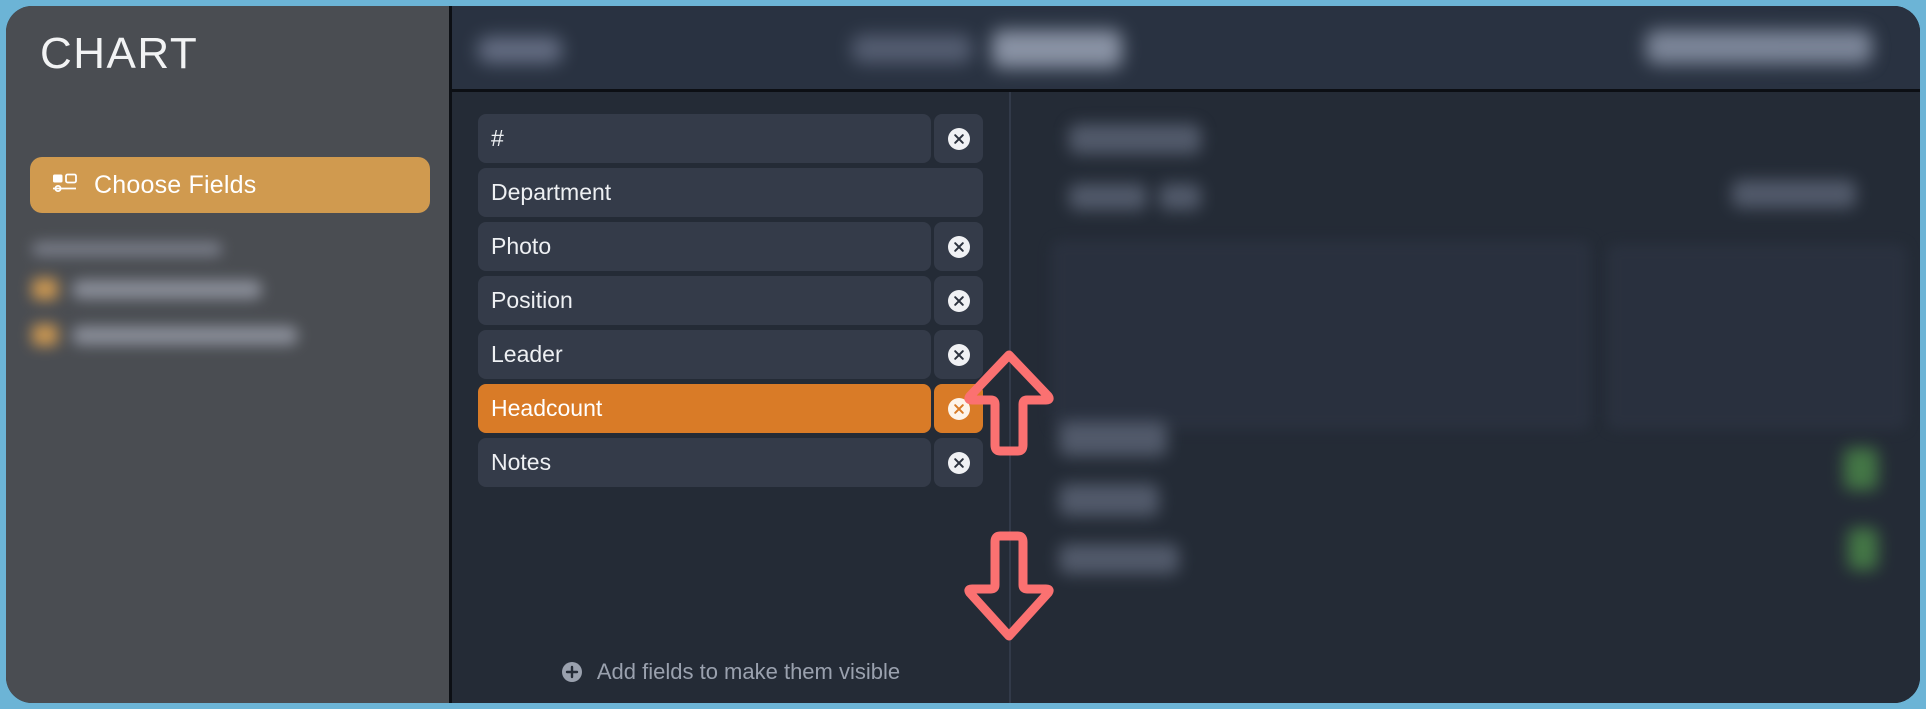 The image size is (1926, 709). What do you see at coordinates (704, 354) in the screenshot?
I see `field-label: Leader` at bounding box center [704, 354].